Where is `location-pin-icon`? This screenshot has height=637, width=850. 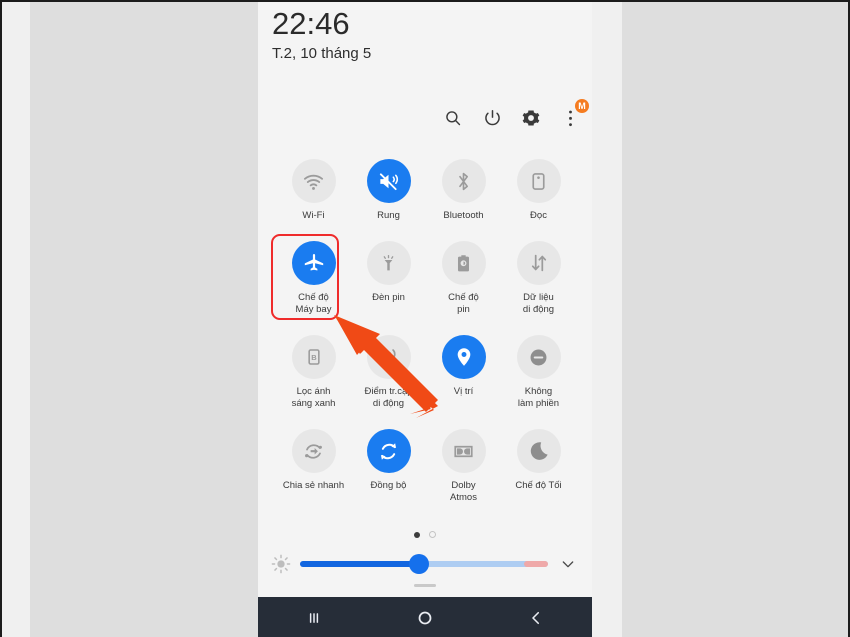 location-pin-icon is located at coordinates (463, 357).